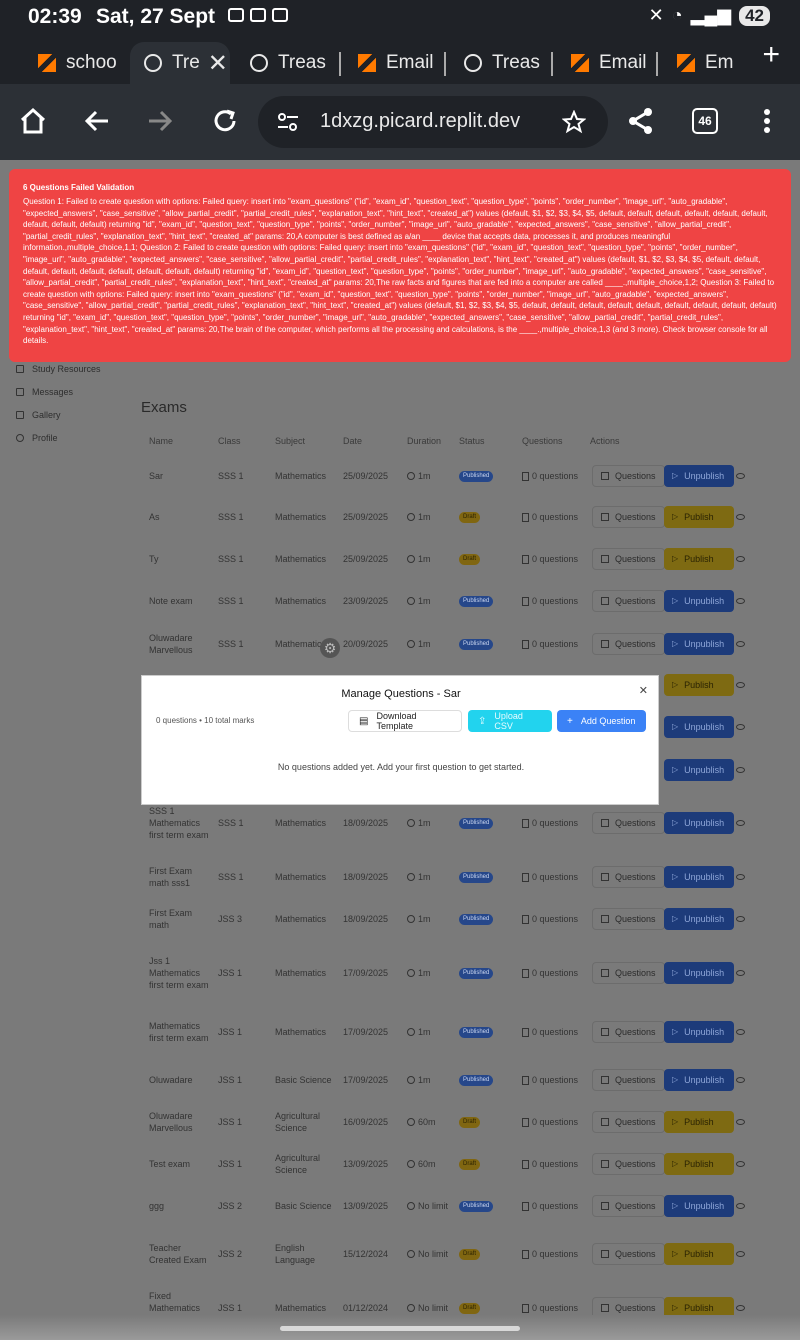 This screenshot has width=800, height=1340. What do you see at coordinates (555, 876) in the screenshot?
I see `question-count: 0 questions` at bounding box center [555, 876].